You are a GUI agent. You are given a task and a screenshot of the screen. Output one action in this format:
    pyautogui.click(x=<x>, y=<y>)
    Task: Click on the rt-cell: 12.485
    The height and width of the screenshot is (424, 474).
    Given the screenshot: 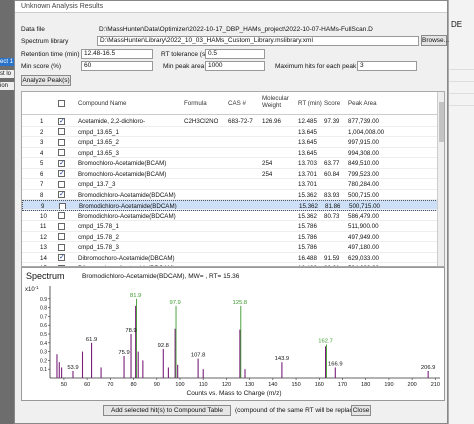 What is the action you would take?
    pyautogui.click(x=307, y=121)
    